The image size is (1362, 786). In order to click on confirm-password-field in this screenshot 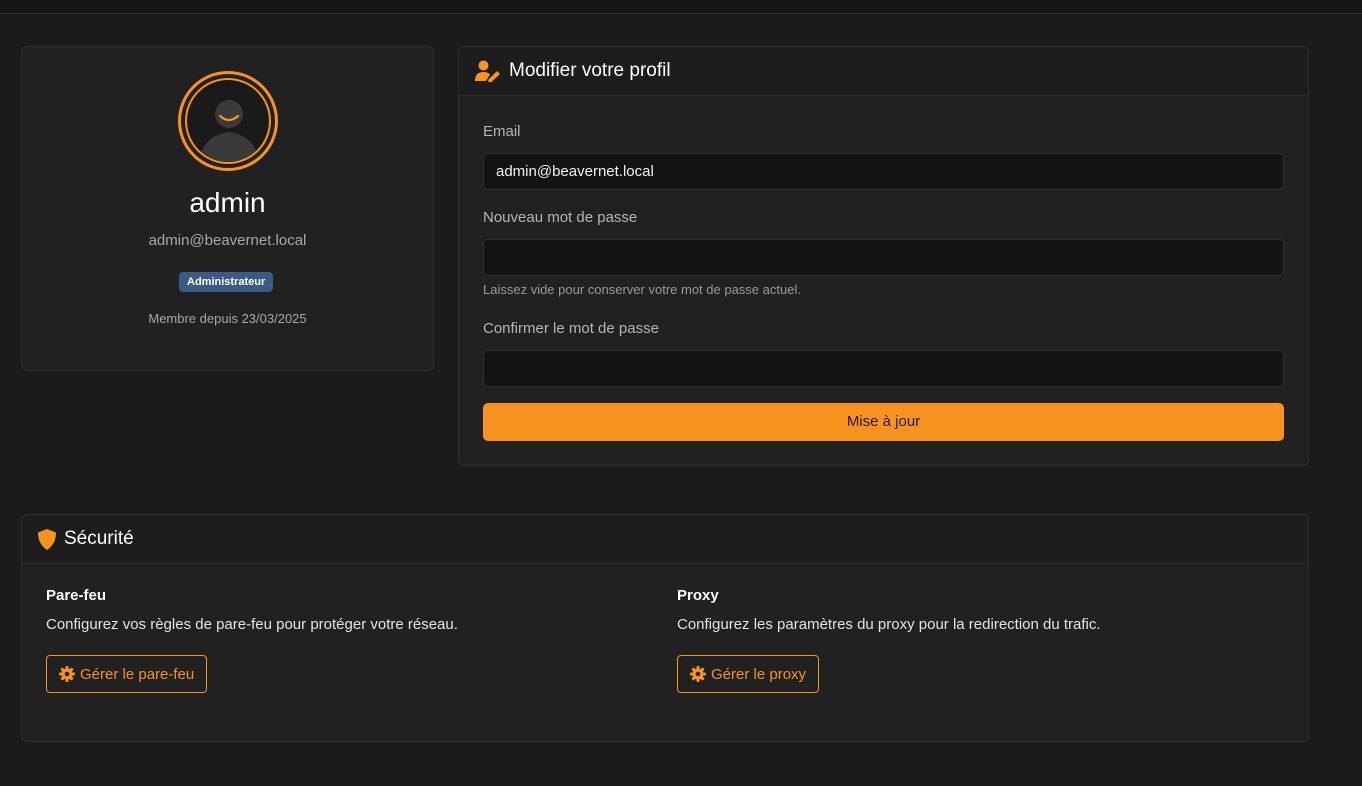, I will do `click(883, 368)`.